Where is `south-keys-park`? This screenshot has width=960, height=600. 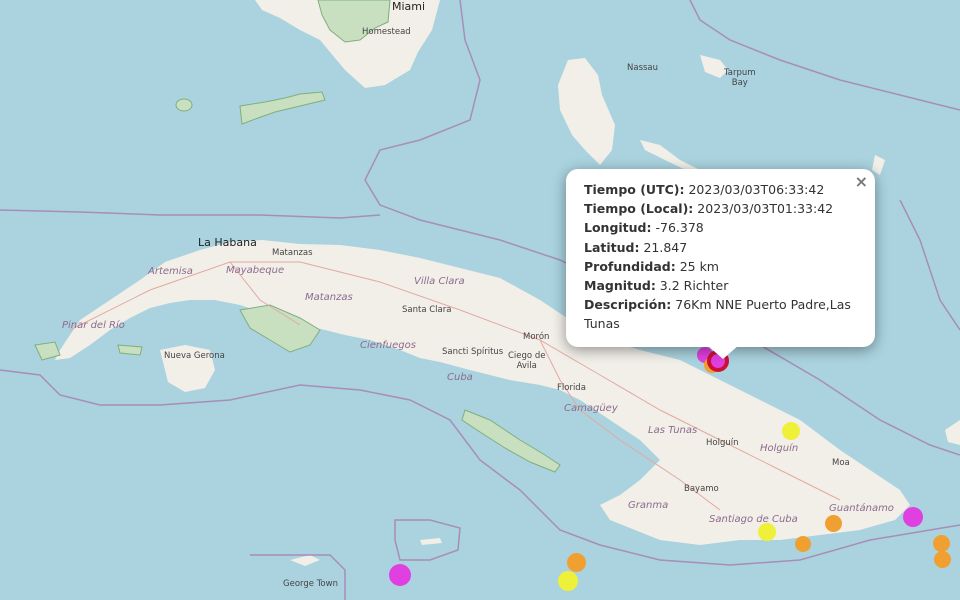
south-keys-park is located at coordinates (511, 441).